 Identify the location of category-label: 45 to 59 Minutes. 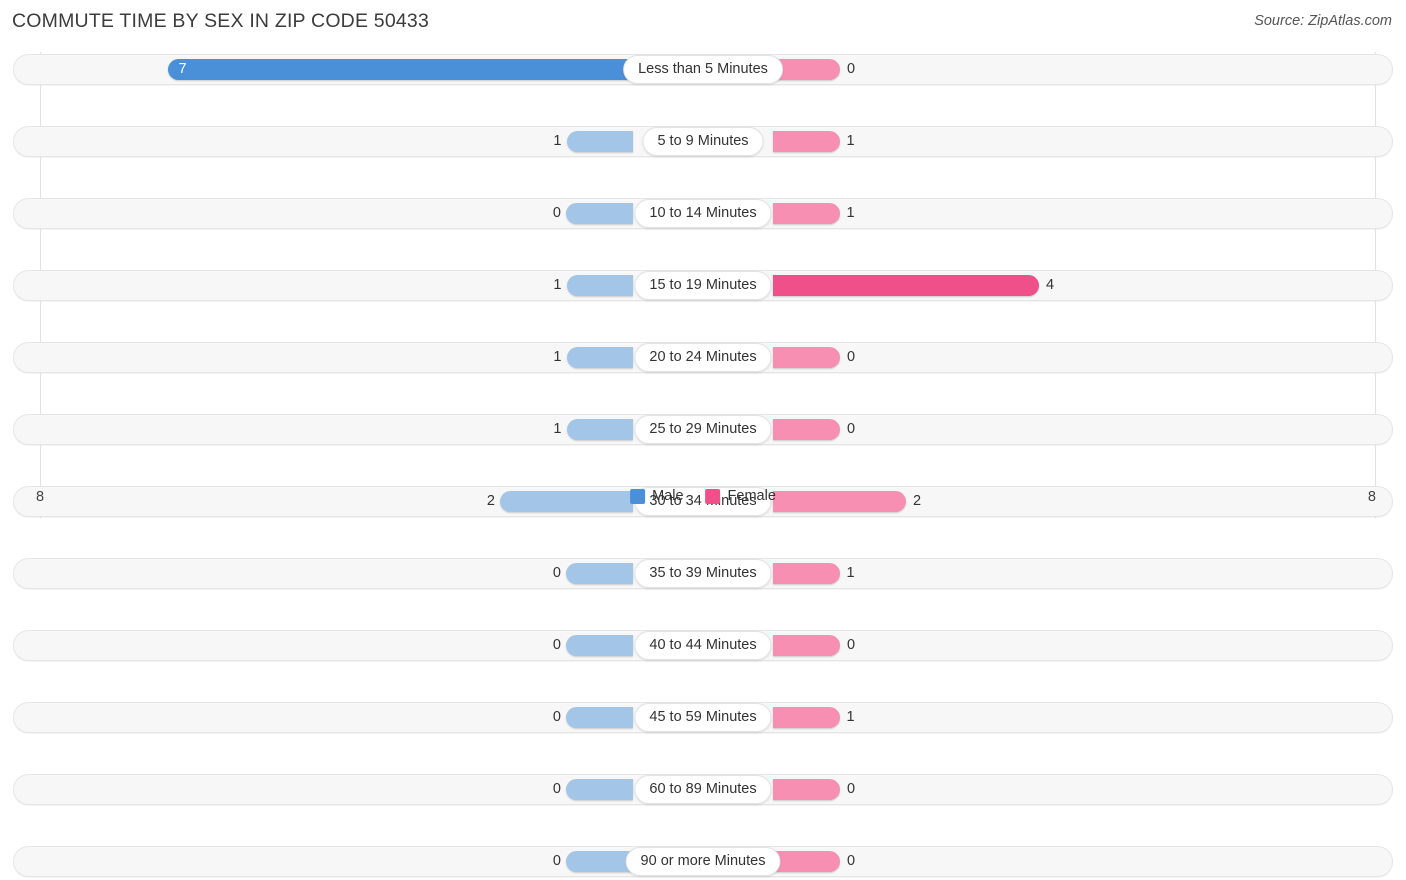
(703, 717).